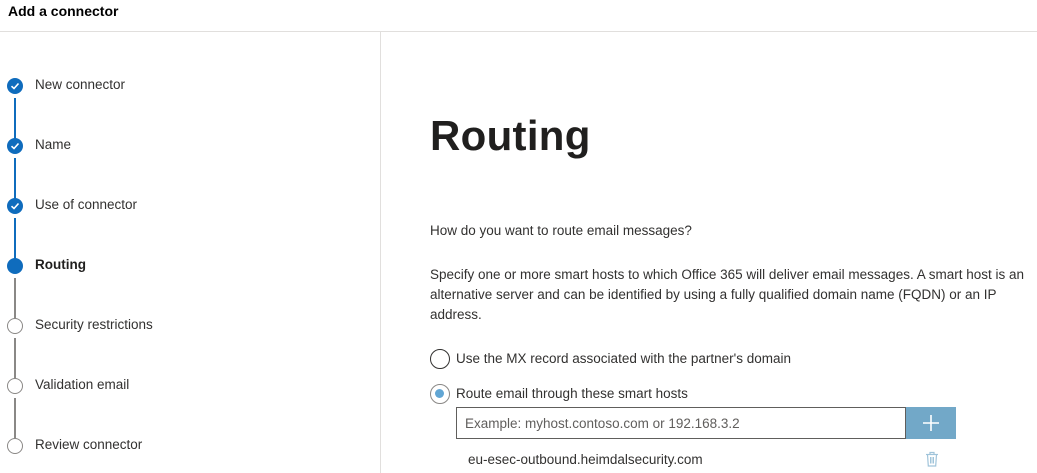  Describe the element at coordinates (190, 145) in the screenshot. I see `step-name: Name` at that location.